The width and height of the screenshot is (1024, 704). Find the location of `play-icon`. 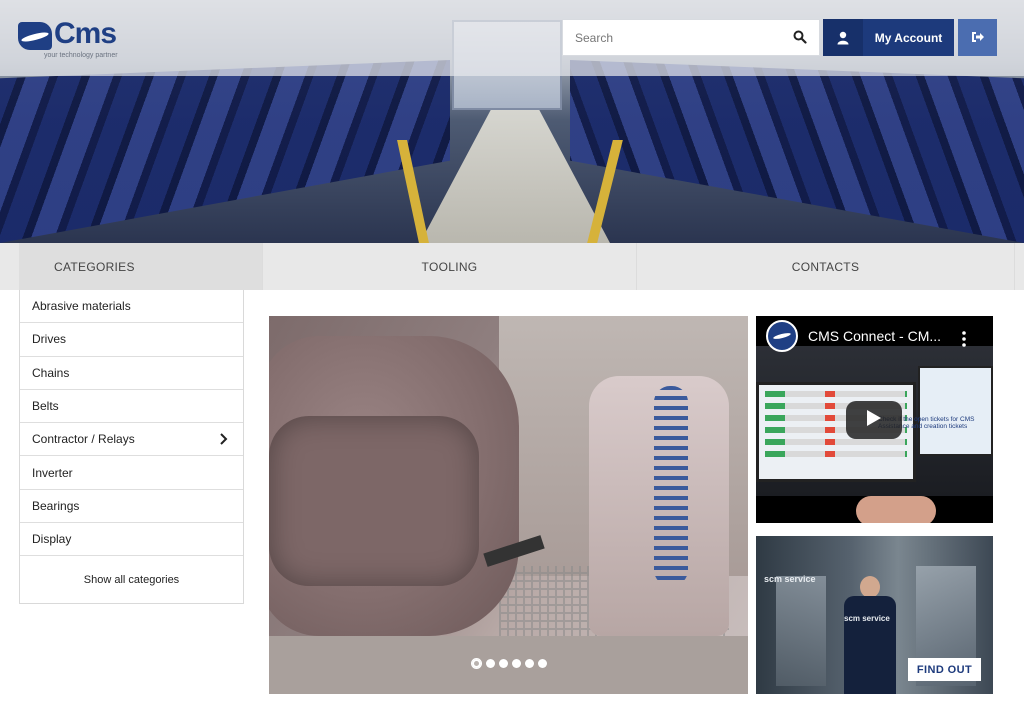

play-icon is located at coordinates (874, 420).